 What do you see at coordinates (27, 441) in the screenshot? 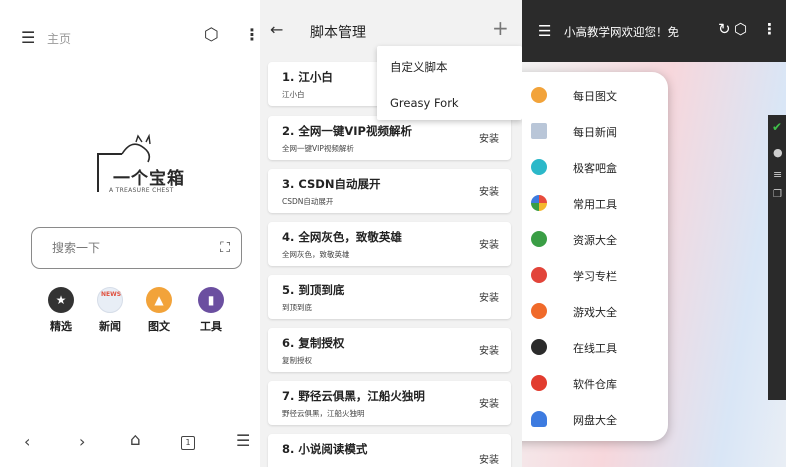
I see `back-icon: ‹` at bounding box center [27, 441].